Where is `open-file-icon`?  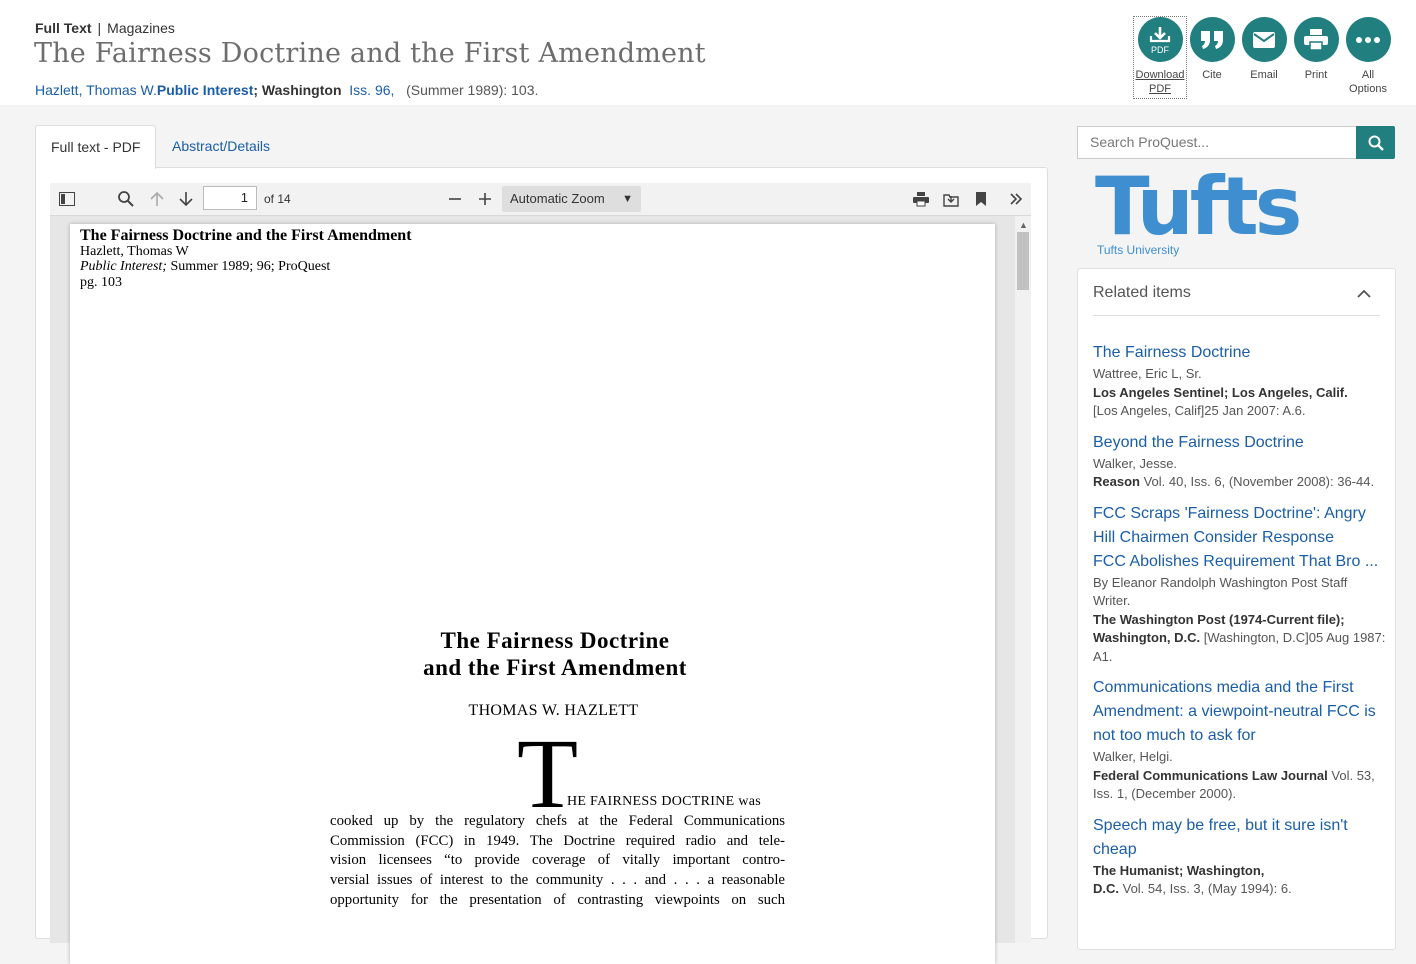
open-file-icon is located at coordinates (951, 199).